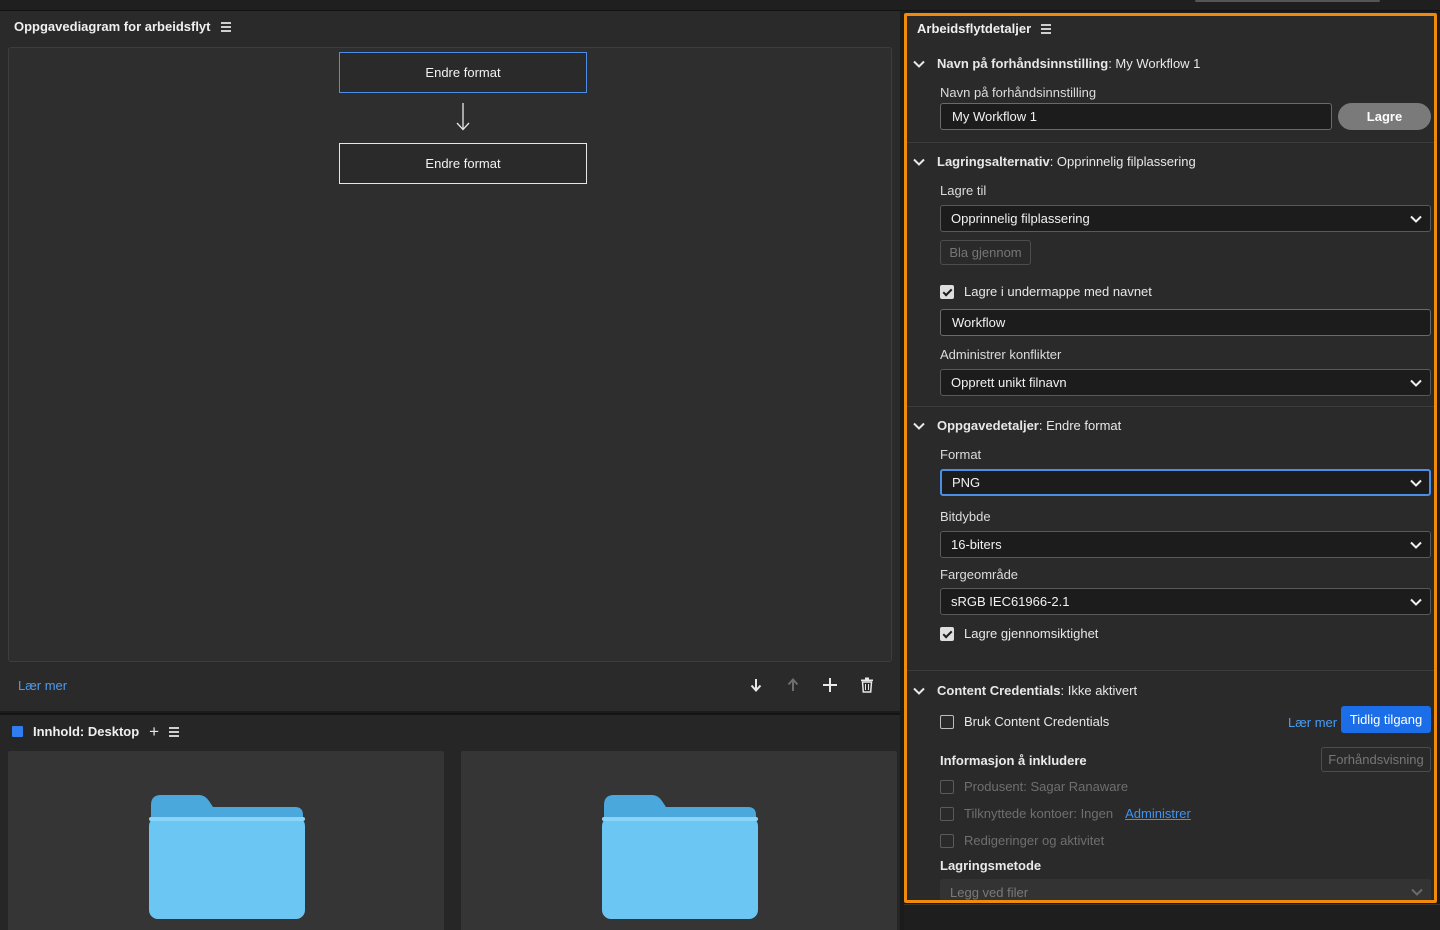 The height and width of the screenshot is (930, 1440). Describe the element at coordinates (989, 892) in the screenshot. I see `storage-method-value: Legg ved filer` at that location.